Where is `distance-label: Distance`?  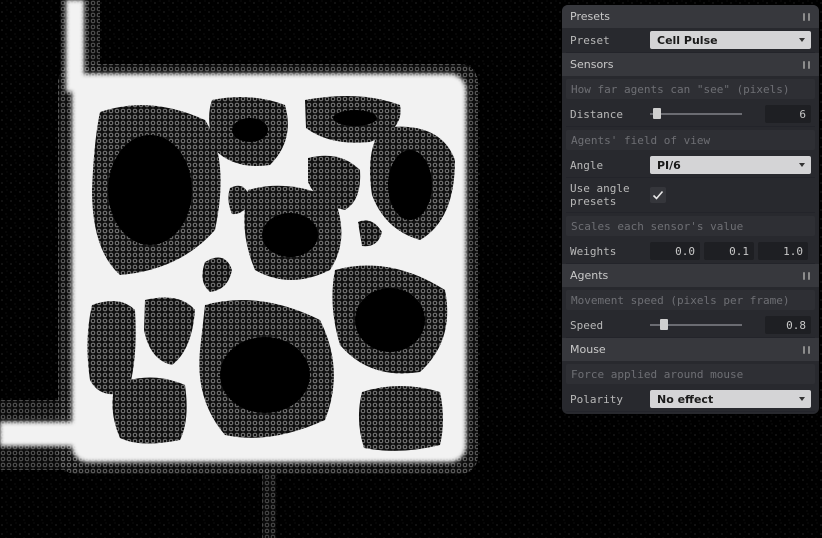
distance-label: Distance is located at coordinates (596, 114).